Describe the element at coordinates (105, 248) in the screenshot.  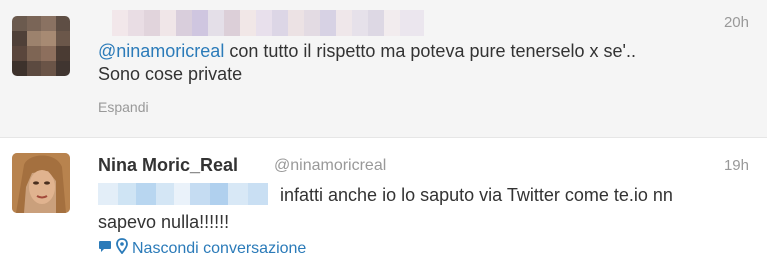
I see `speech-bubble-icon` at that location.